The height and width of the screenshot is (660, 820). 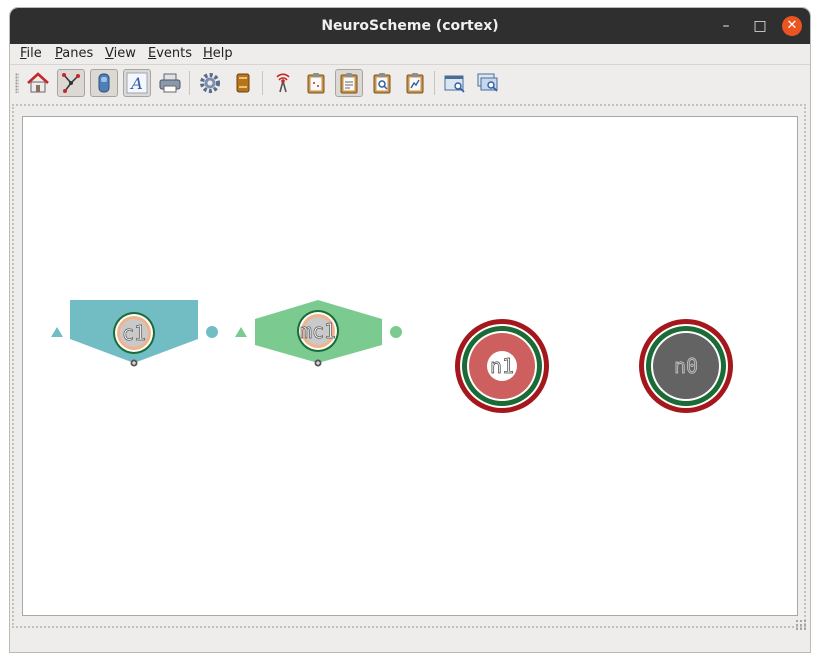 What do you see at coordinates (792, 26) in the screenshot?
I see `close-button: ✕` at bounding box center [792, 26].